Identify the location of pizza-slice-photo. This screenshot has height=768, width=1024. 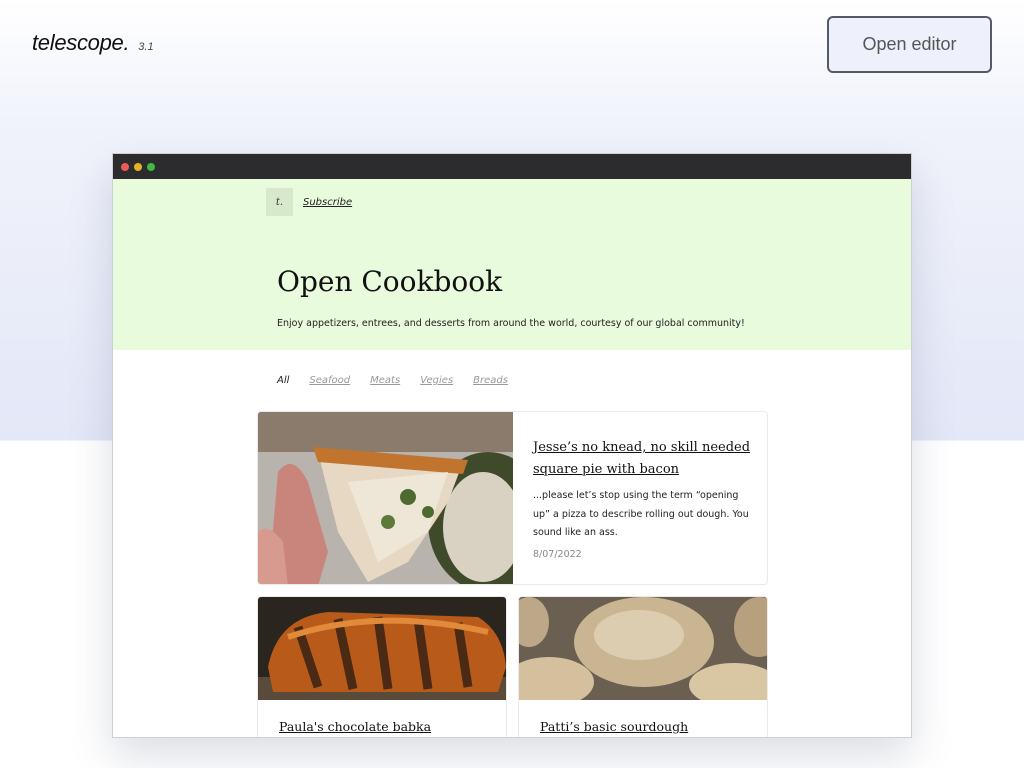
(385, 498).